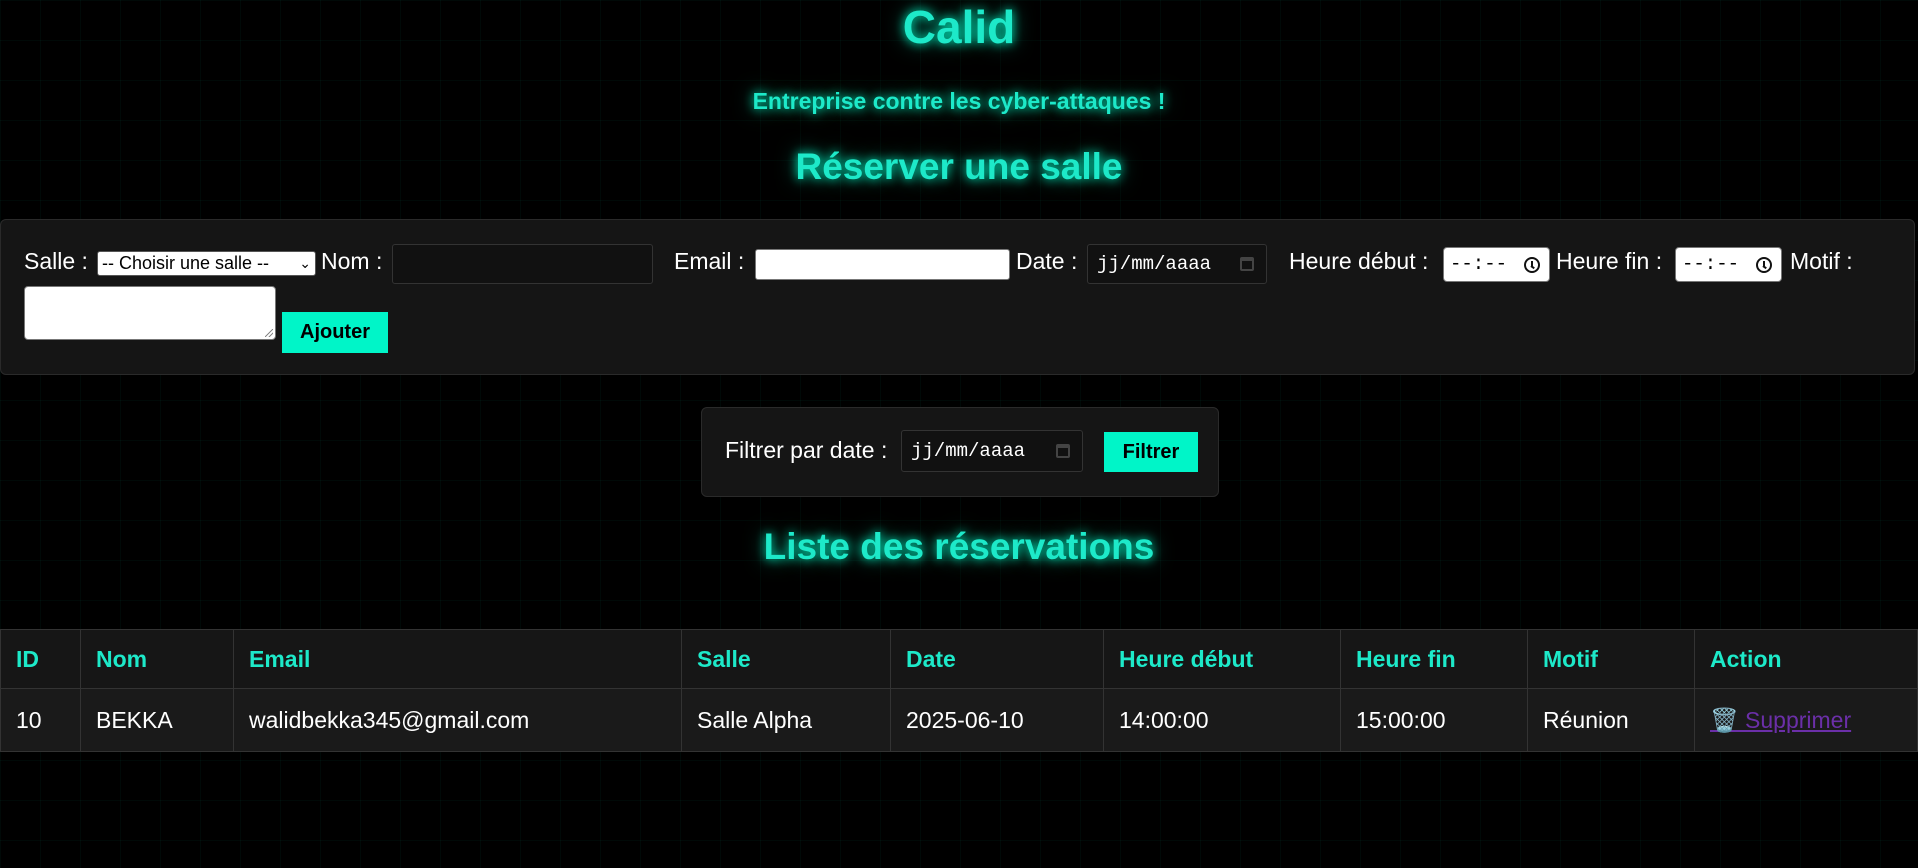  What do you see at coordinates (150, 313) in the screenshot?
I see `motif-textarea` at bounding box center [150, 313].